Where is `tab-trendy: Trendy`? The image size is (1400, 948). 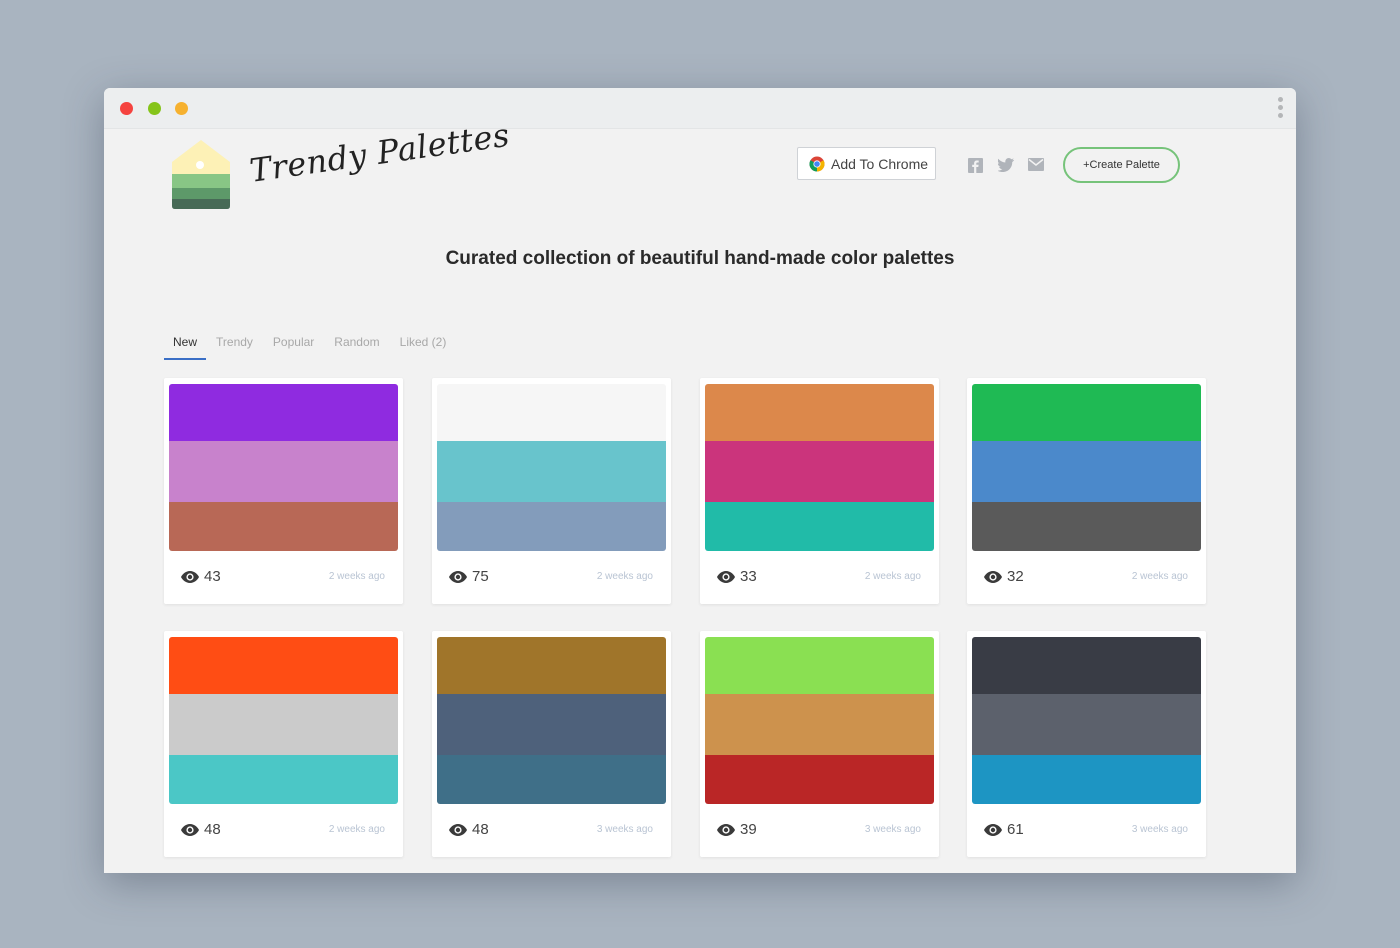
tab-trendy: Trendy is located at coordinates (234, 347).